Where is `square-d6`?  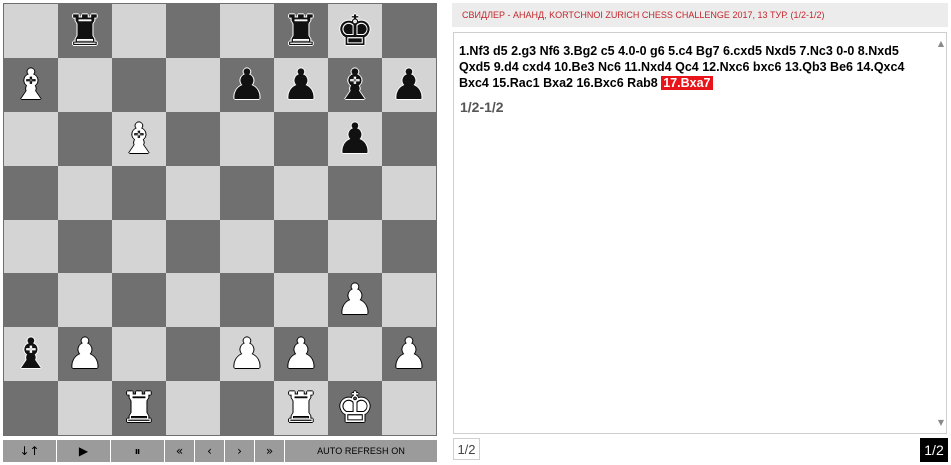
square-d6 is located at coordinates (193, 138).